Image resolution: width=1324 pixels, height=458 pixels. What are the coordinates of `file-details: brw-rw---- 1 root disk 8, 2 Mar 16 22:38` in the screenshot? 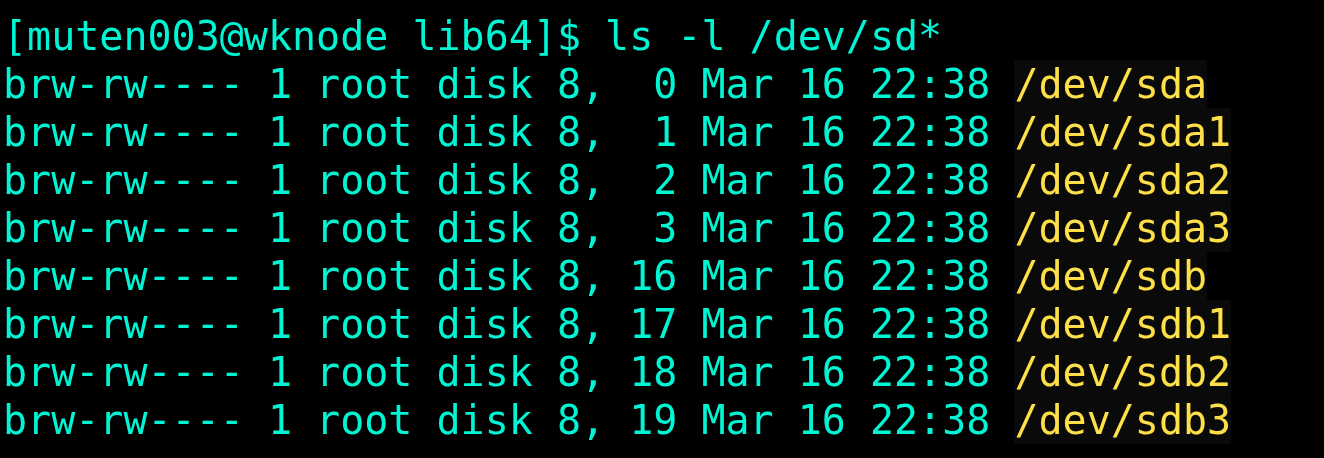 It's located at (497, 180).